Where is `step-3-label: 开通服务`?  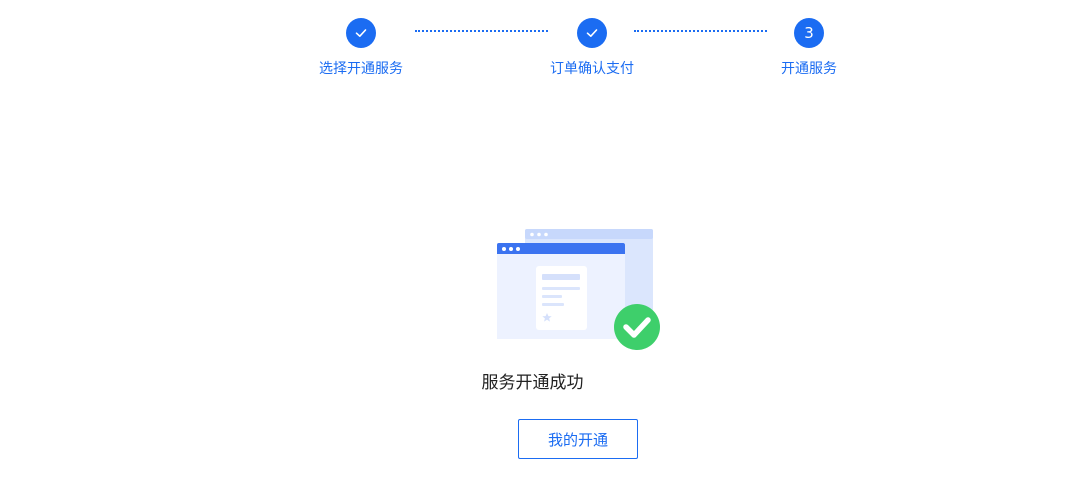
step-3-label: 开通服务 is located at coordinates (809, 69).